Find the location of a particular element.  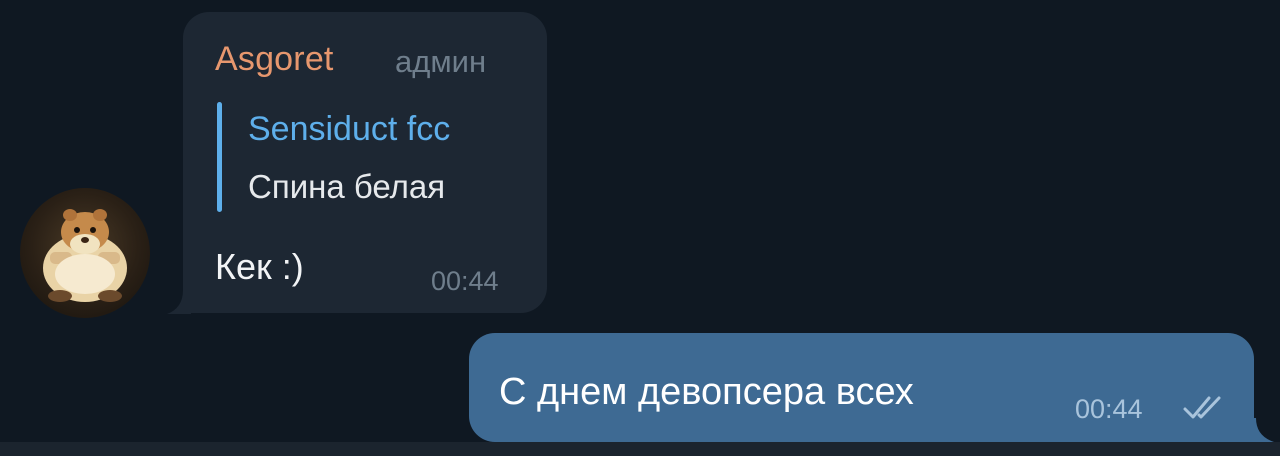

reply-text: Спина белая is located at coordinates (347, 186).